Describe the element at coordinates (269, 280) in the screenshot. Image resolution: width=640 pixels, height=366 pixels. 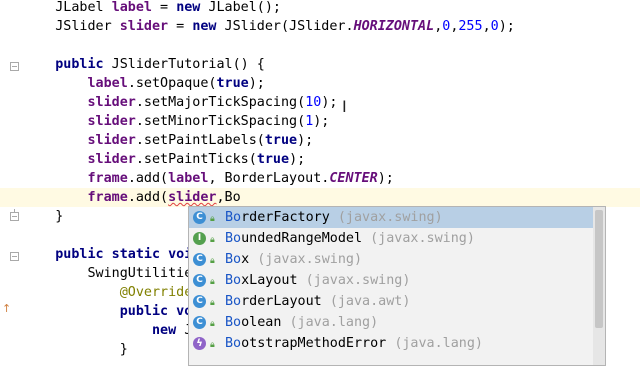
I see `completion-item-rest: xLayout` at that location.